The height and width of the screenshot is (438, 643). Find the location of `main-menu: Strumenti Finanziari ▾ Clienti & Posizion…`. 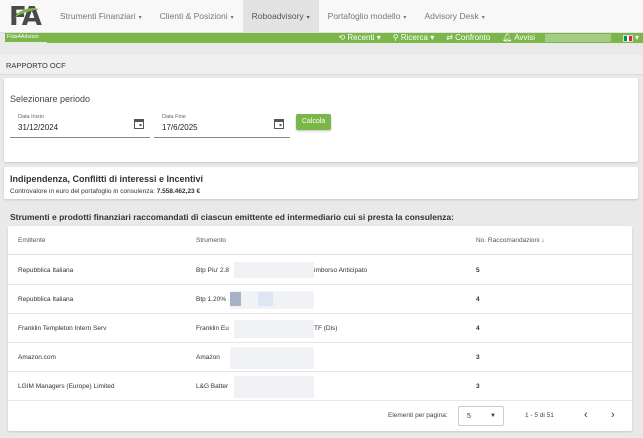

main-menu: Strumenti Finanziari ▾ Clienti & Posizion… is located at coordinates (272, 16).